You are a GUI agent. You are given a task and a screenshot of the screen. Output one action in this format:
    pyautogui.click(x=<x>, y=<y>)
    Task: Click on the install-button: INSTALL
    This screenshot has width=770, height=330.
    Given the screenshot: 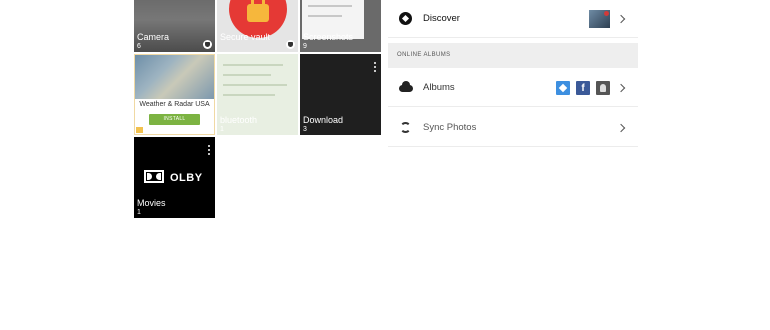 What is the action you would take?
    pyautogui.click(x=174, y=119)
    